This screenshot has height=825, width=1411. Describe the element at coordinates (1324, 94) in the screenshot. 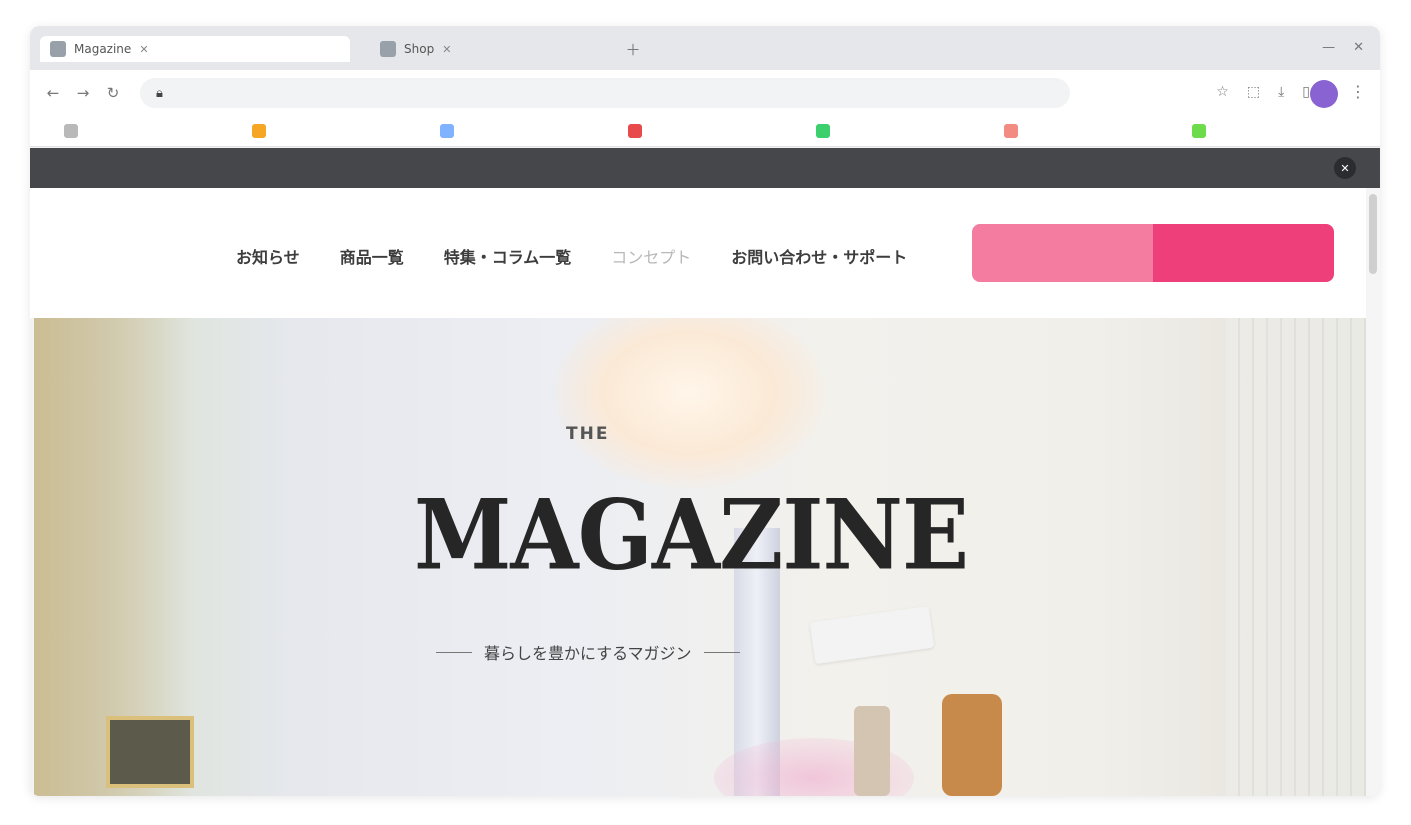

I see `profile-avatar` at that location.